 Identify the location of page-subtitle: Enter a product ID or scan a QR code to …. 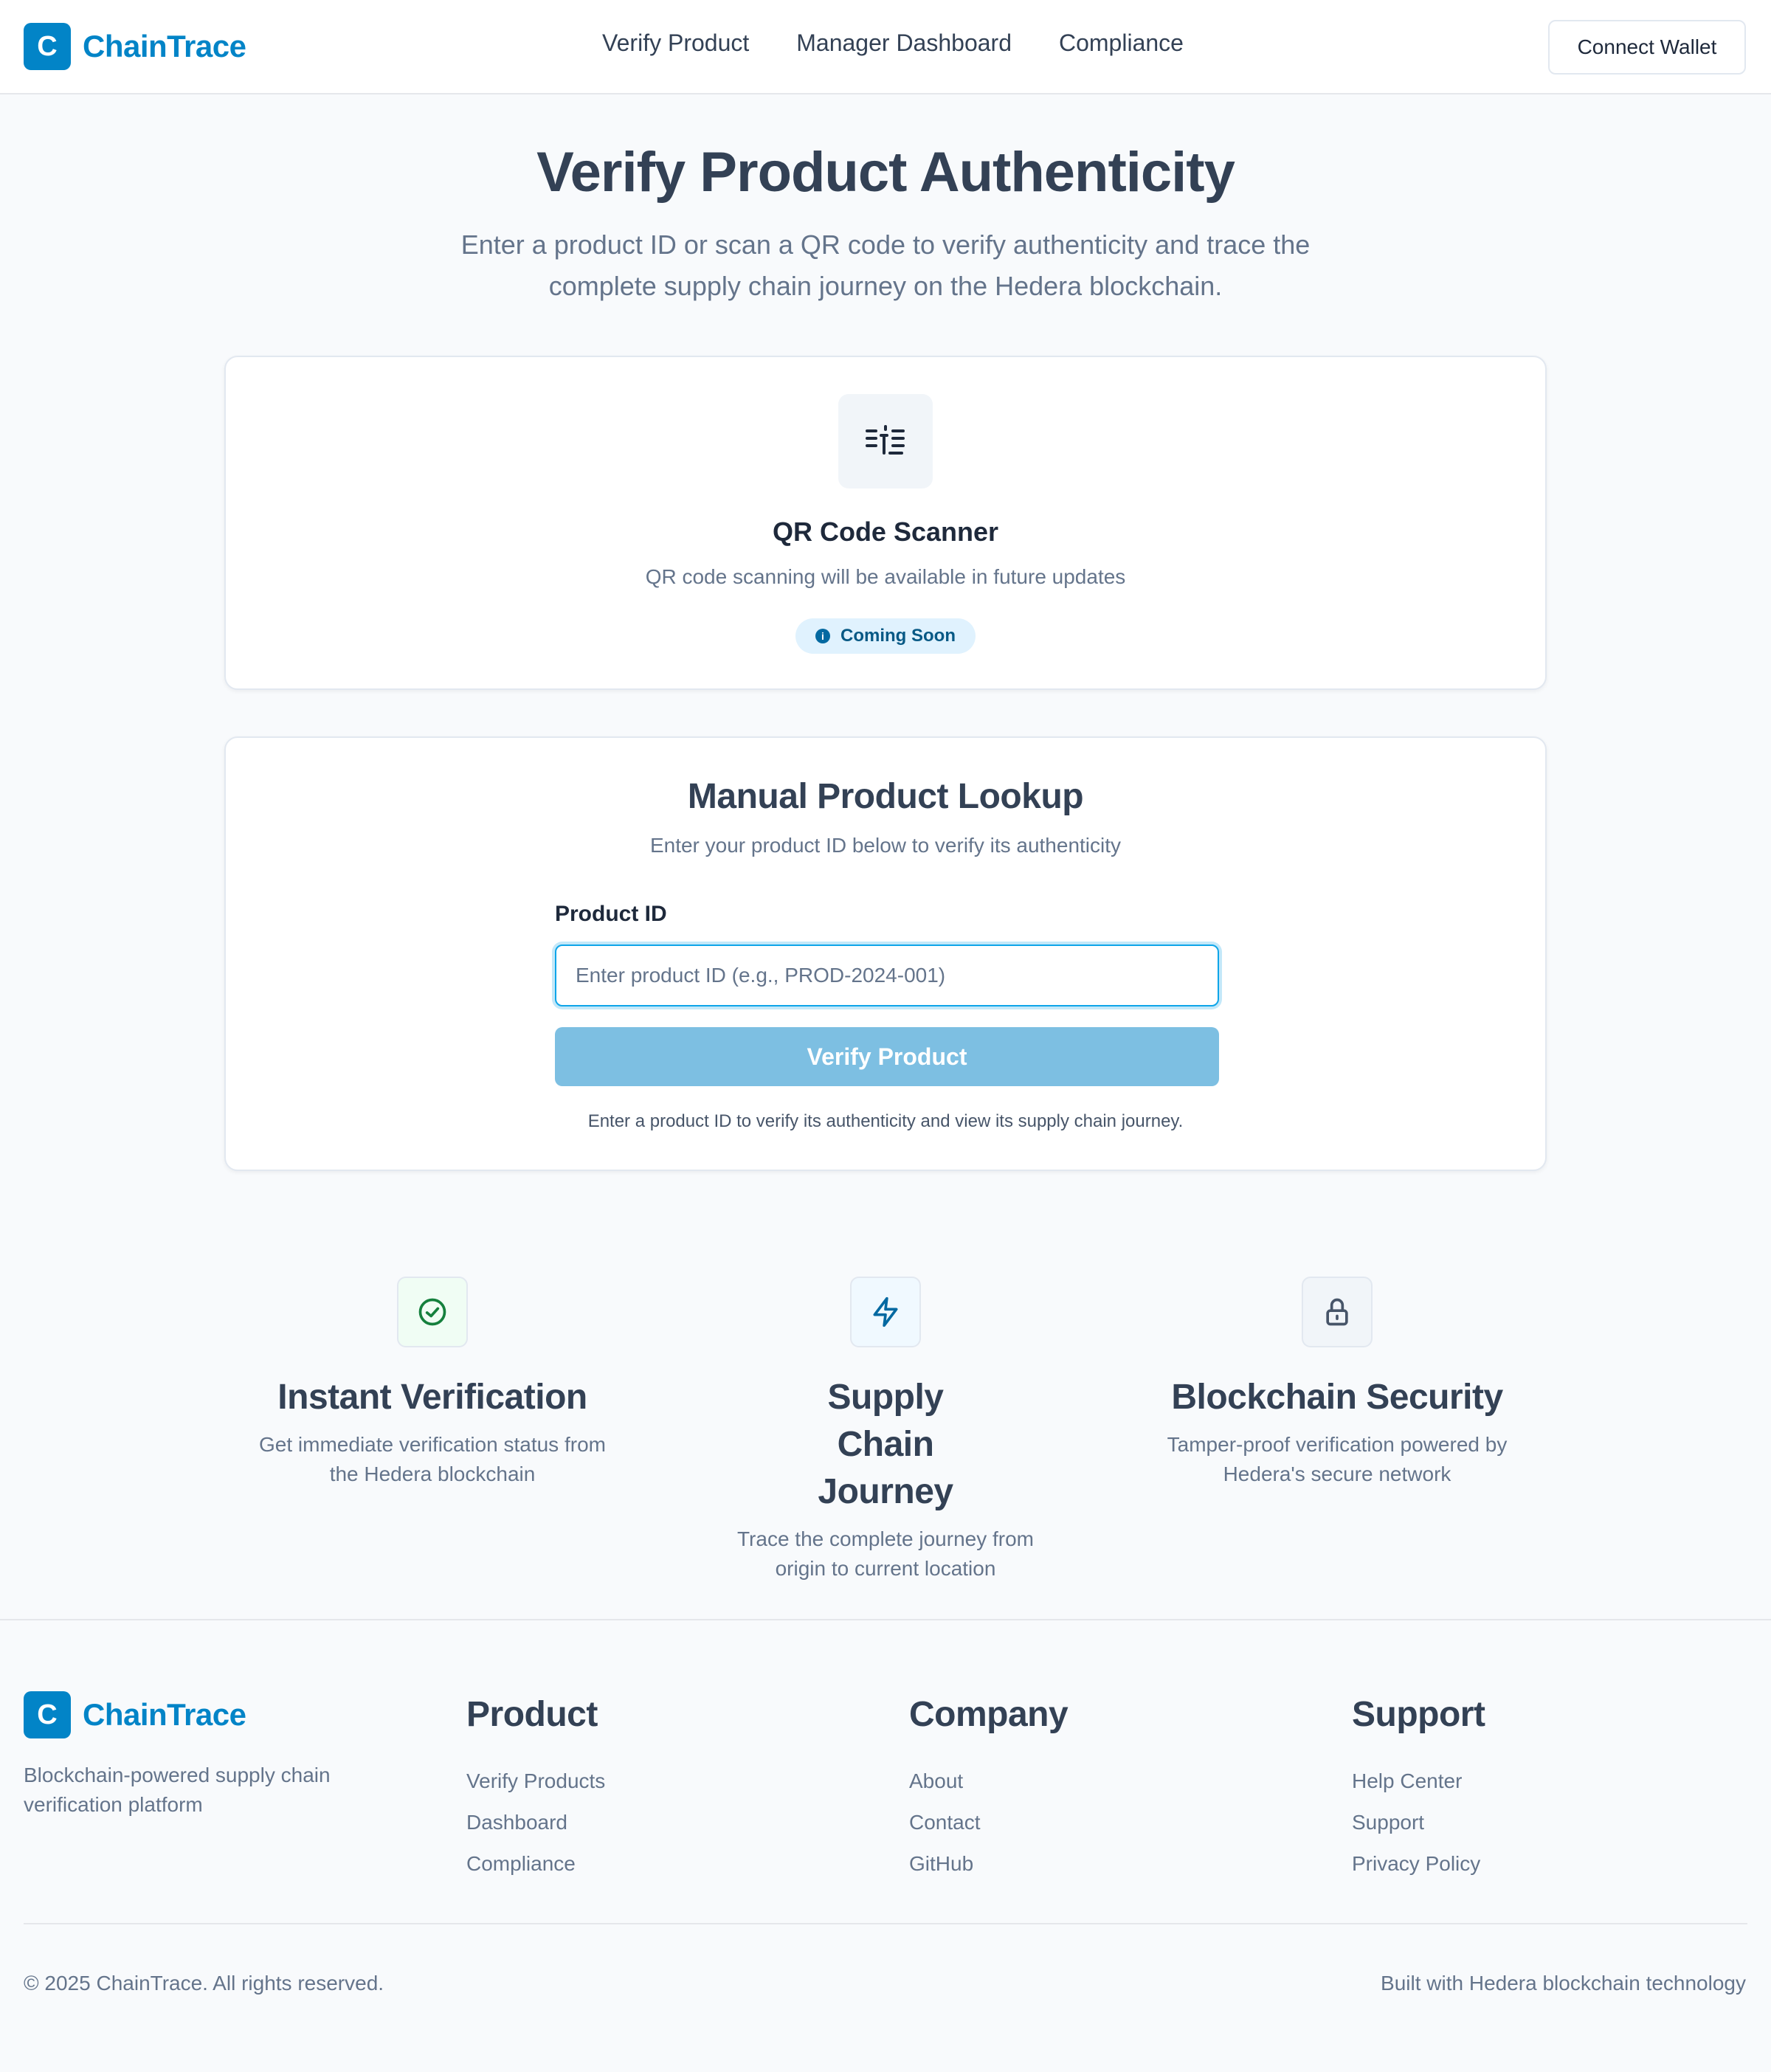
(885, 265).